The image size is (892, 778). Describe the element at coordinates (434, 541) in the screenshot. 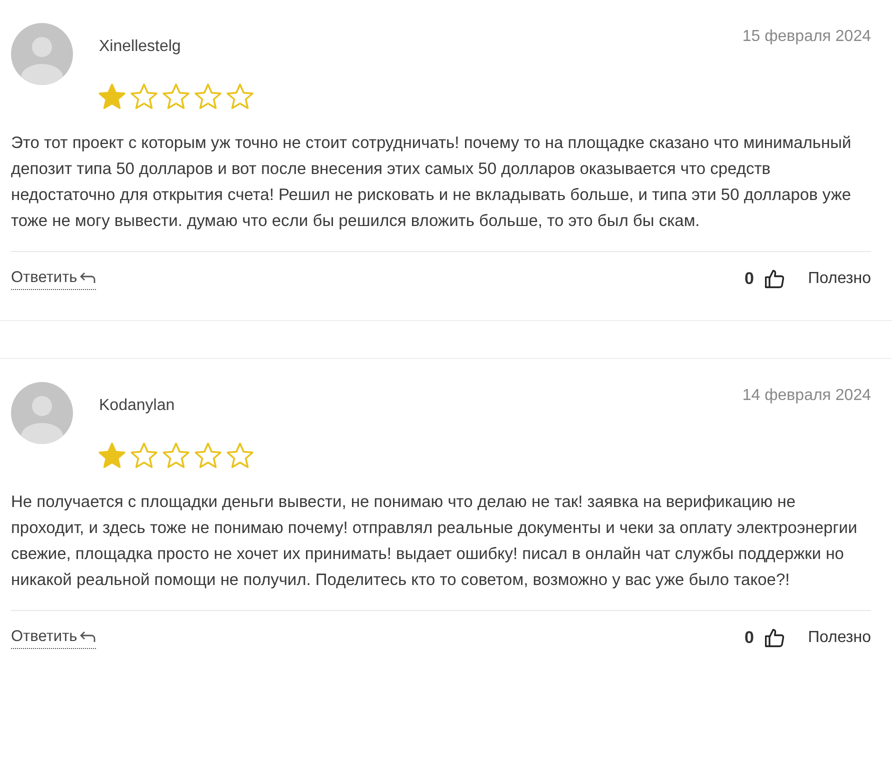

I see `review-text: Не получается с площадки деньги вывести, не понимаю что делаю не так! заявка на верификацию не проходит, и здесь тоже не понимаю почему! отправлял реальные документы и чеки за оплату электроэнергии свежие, площадка просто не хочет их принимать! выдает ошибку! писал в онлайн чат службы поддержки но никакой реальной помощи не получил. Поделитесь кто то советом, возможно у вас уже было такое?!` at that location.